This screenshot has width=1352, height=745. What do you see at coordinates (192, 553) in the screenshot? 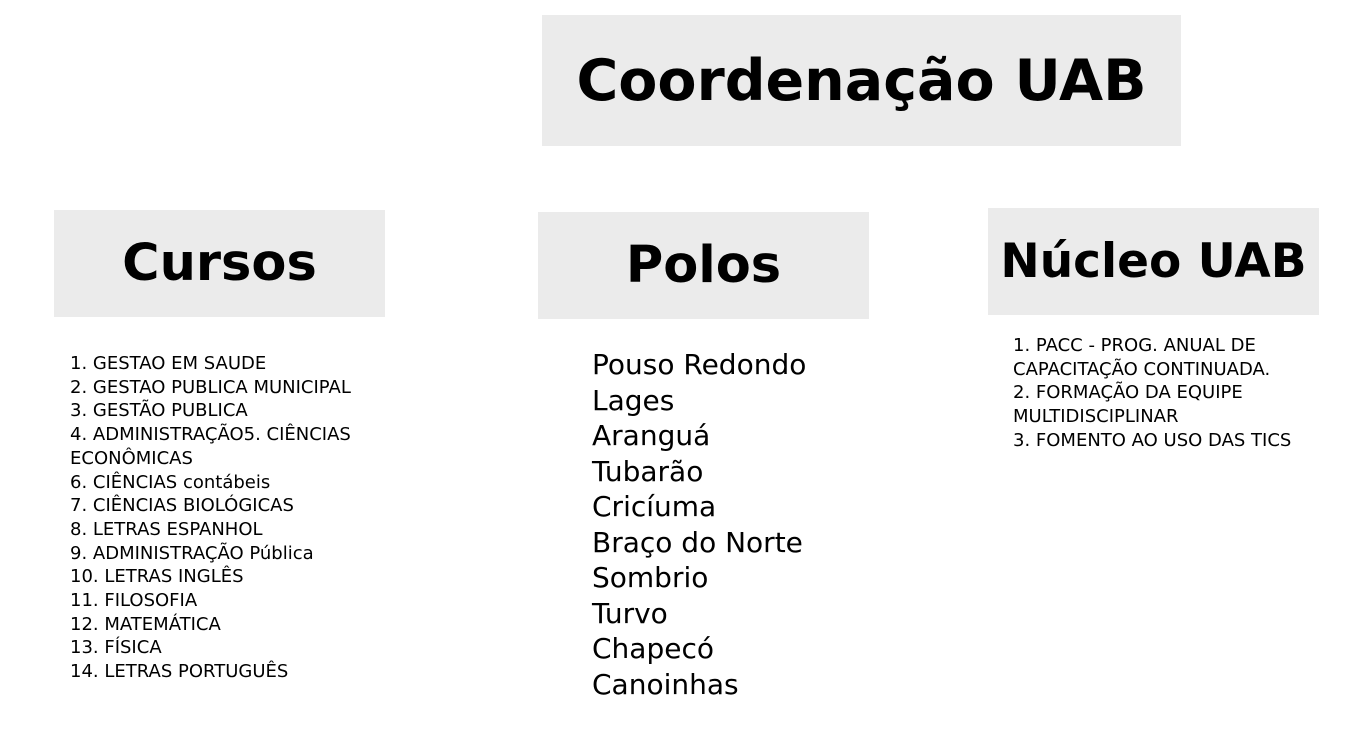
I see `curso-item: 9. ADMINISTRAÇÃO Pública` at bounding box center [192, 553].